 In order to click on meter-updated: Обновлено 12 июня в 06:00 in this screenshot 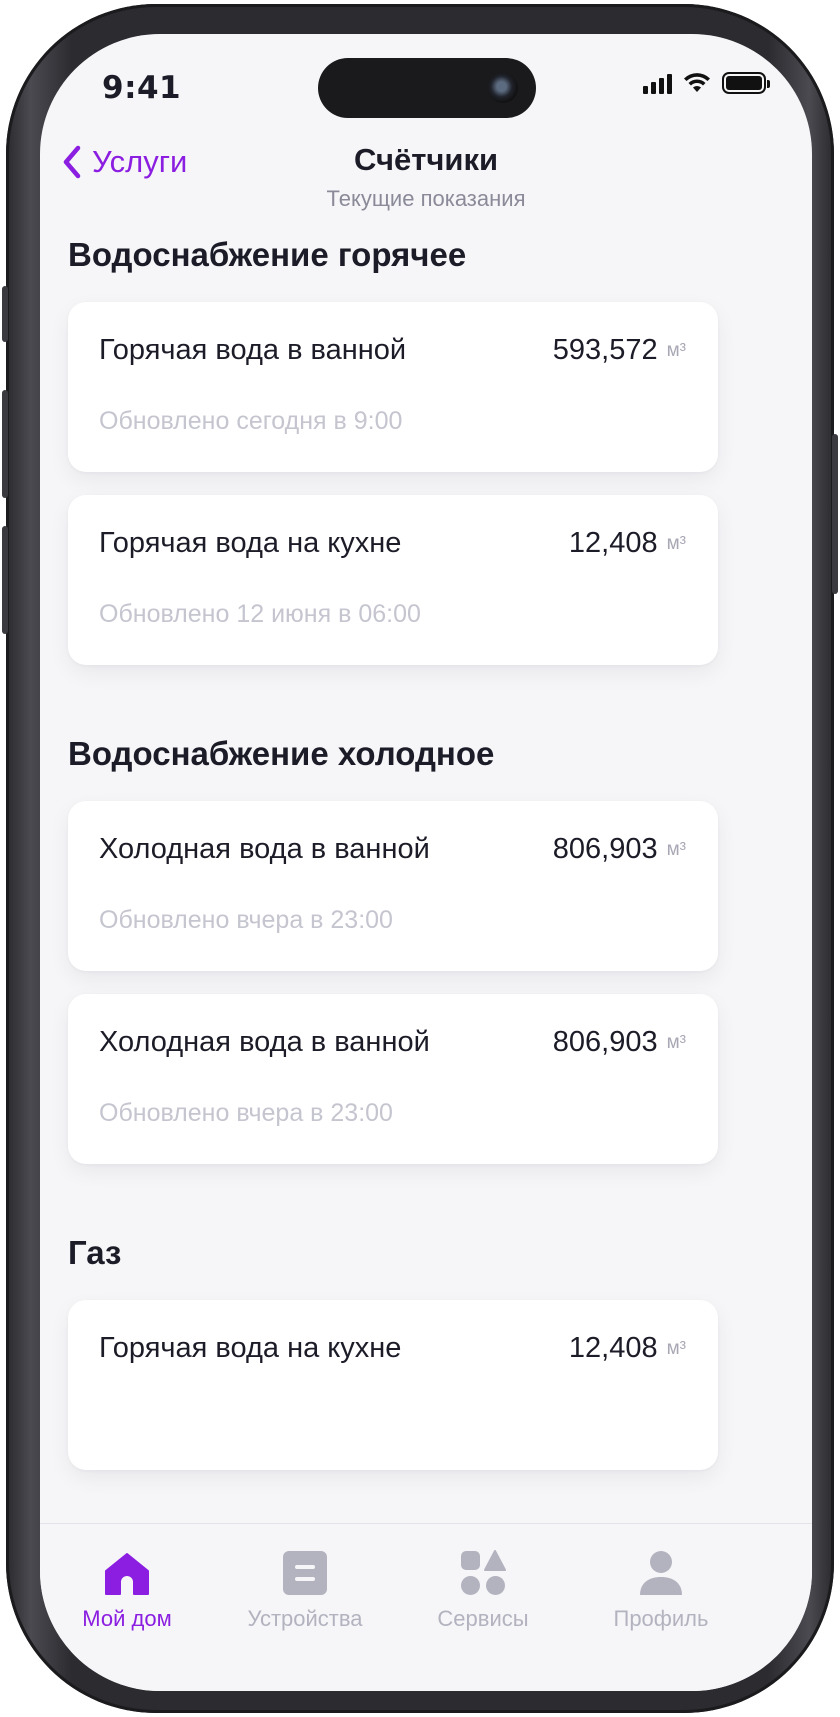, I will do `click(260, 614)`.